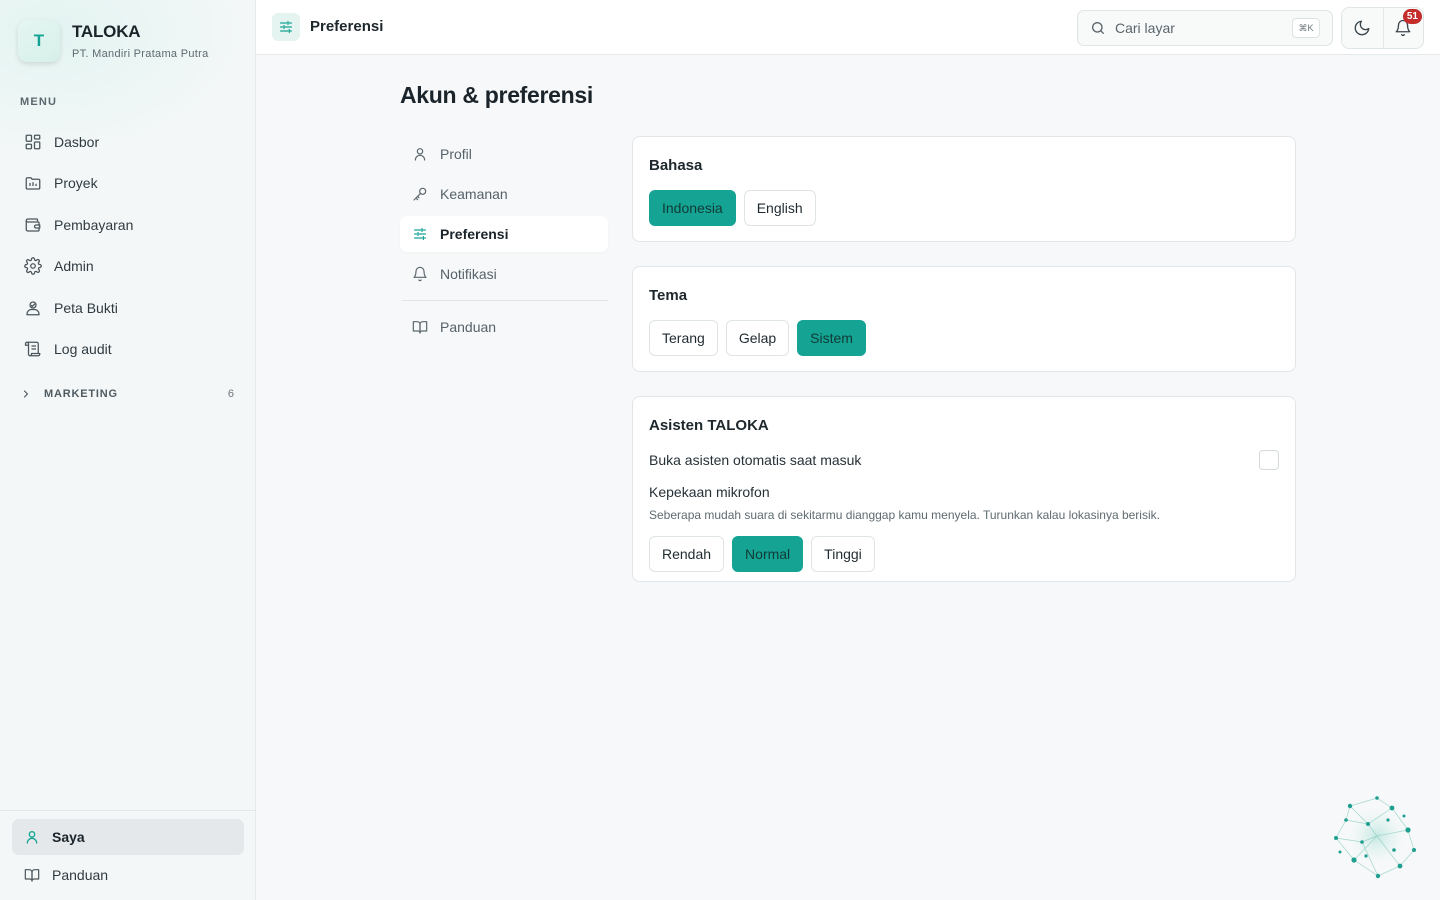 The width and height of the screenshot is (1440, 900). Describe the element at coordinates (964, 208) in the screenshot. I see `language-options: Indonesia English` at that location.